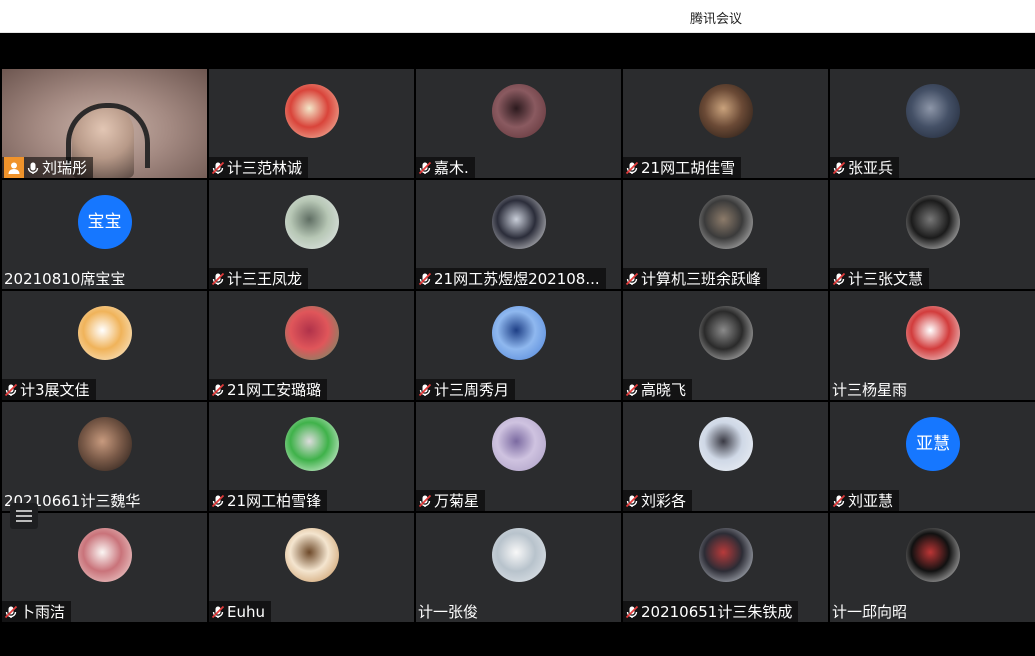  I want to click on top-toolbar-area, so click(517, 51).